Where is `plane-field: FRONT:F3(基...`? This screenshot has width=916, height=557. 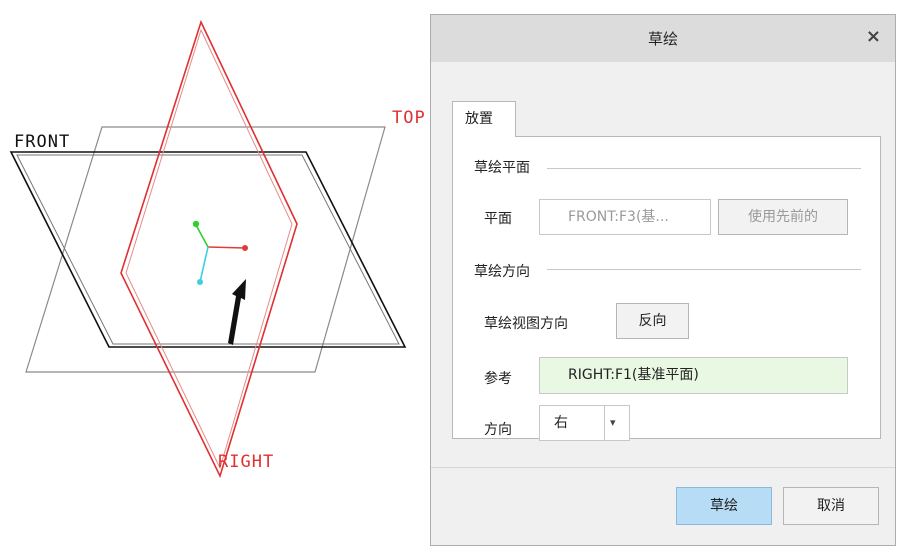
plane-field: FRONT:F3(基... is located at coordinates (625, 217).